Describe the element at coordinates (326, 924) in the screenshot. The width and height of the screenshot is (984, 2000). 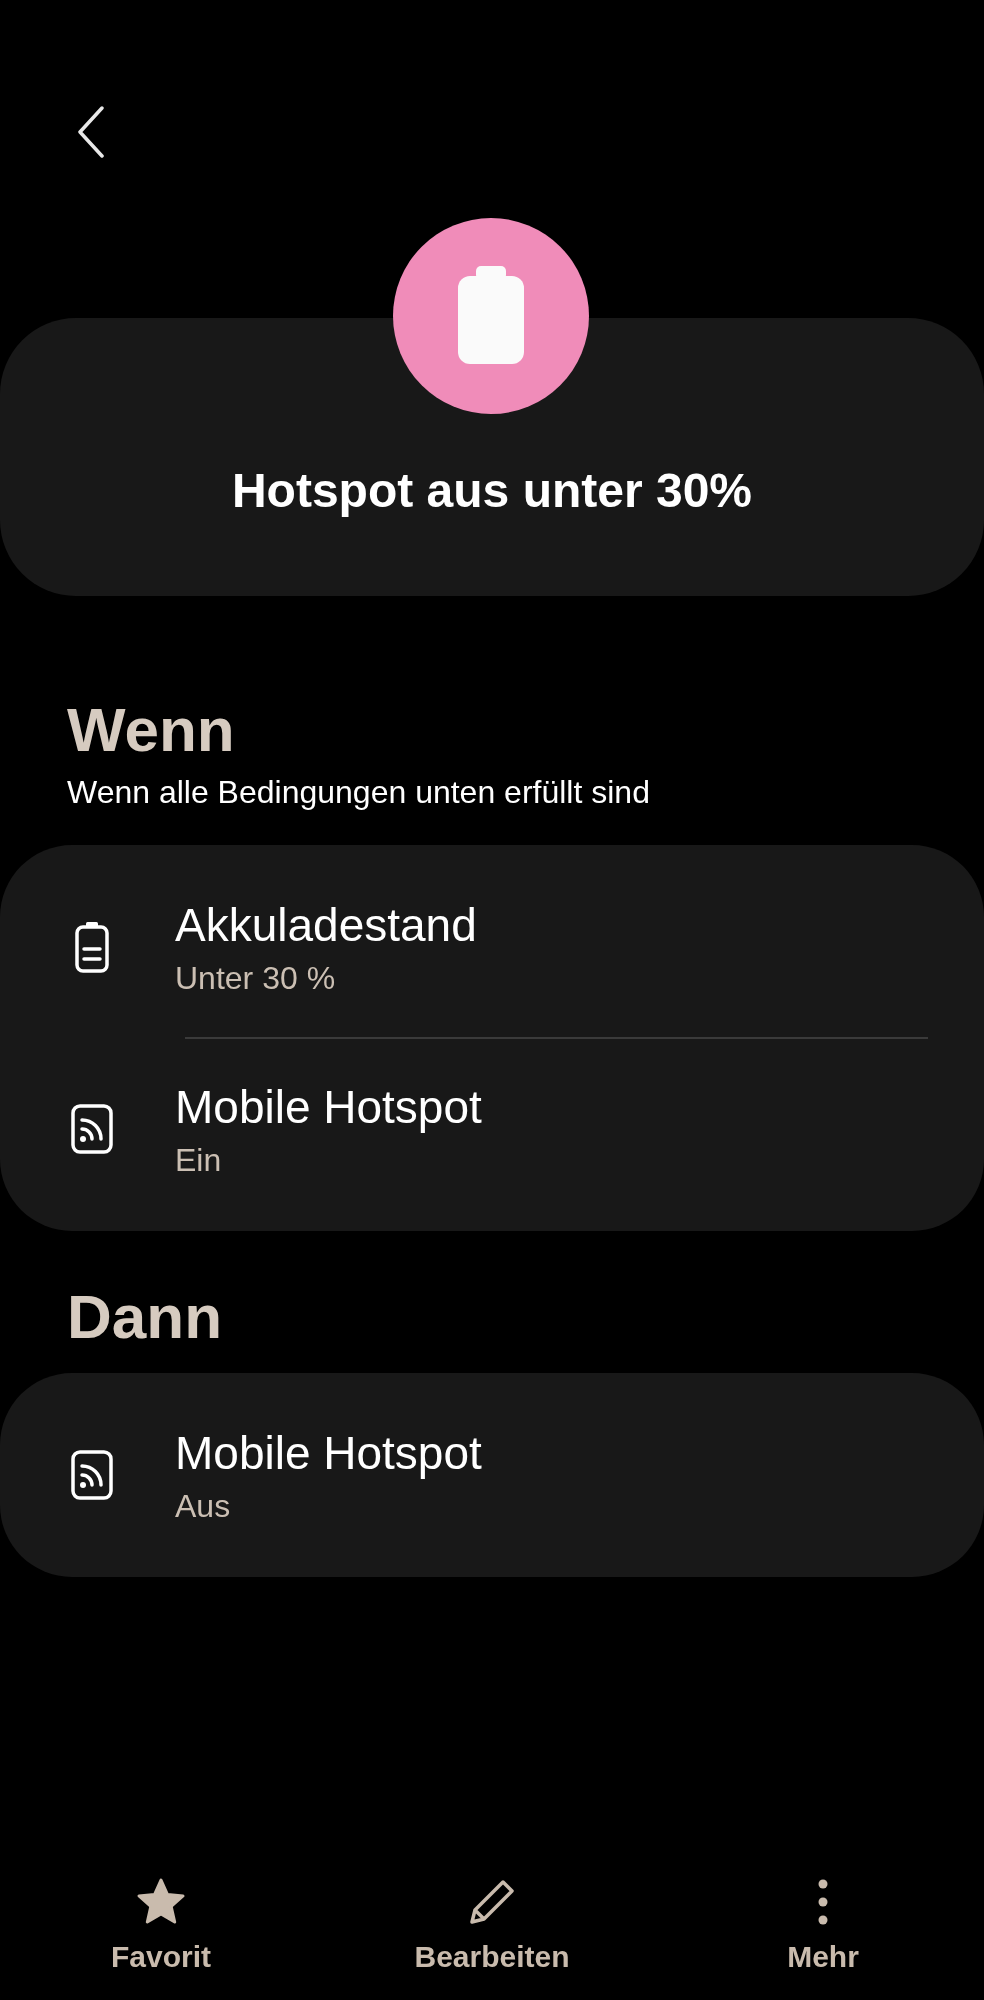
I see `item-title: Akkuladestand` at that location.